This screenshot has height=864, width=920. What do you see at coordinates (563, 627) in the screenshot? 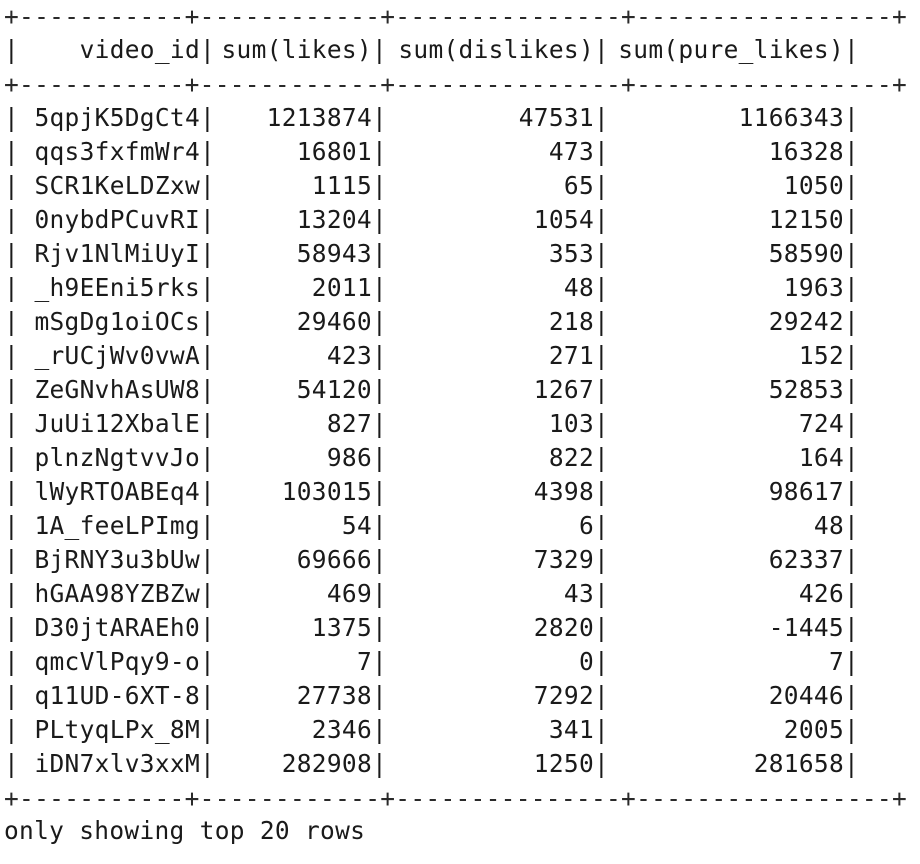
I see `cell-sum-dislikes: 2820` at bounding box center [563, 627].